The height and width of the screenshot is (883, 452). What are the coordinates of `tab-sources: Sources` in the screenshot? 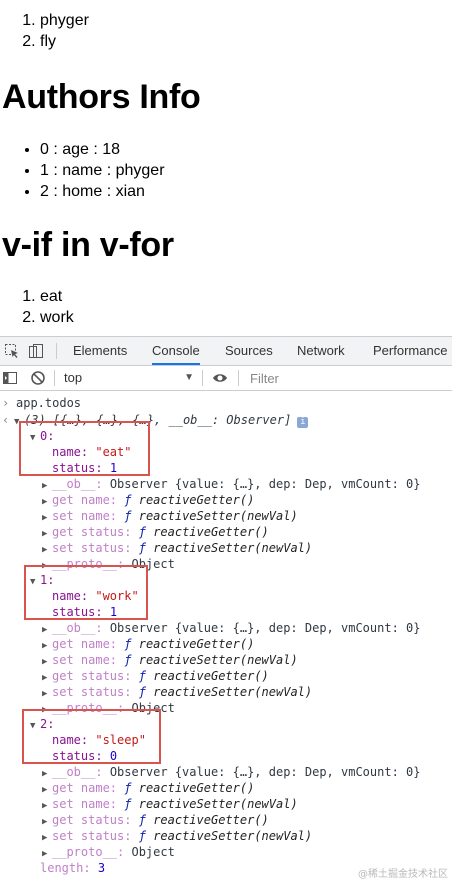 It's located at (249, 351).